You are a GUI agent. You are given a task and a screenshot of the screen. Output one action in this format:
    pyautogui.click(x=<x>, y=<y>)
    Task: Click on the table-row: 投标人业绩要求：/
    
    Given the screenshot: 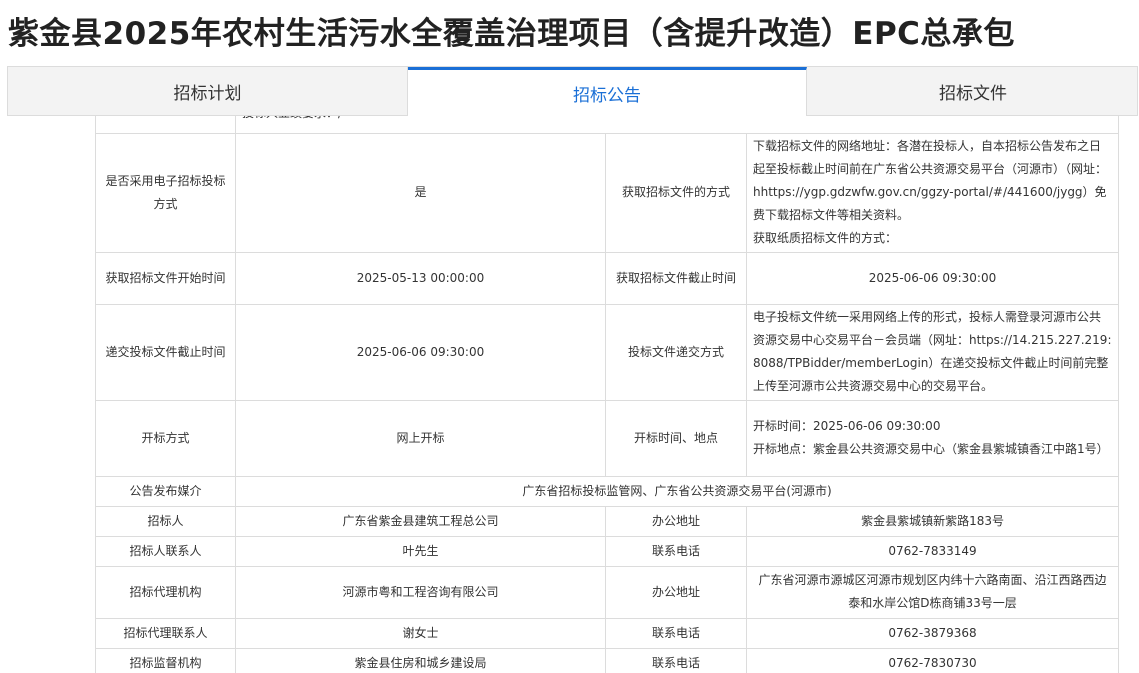 What is the action you would take?
    pyautogui.click(x=607, y=125)
    